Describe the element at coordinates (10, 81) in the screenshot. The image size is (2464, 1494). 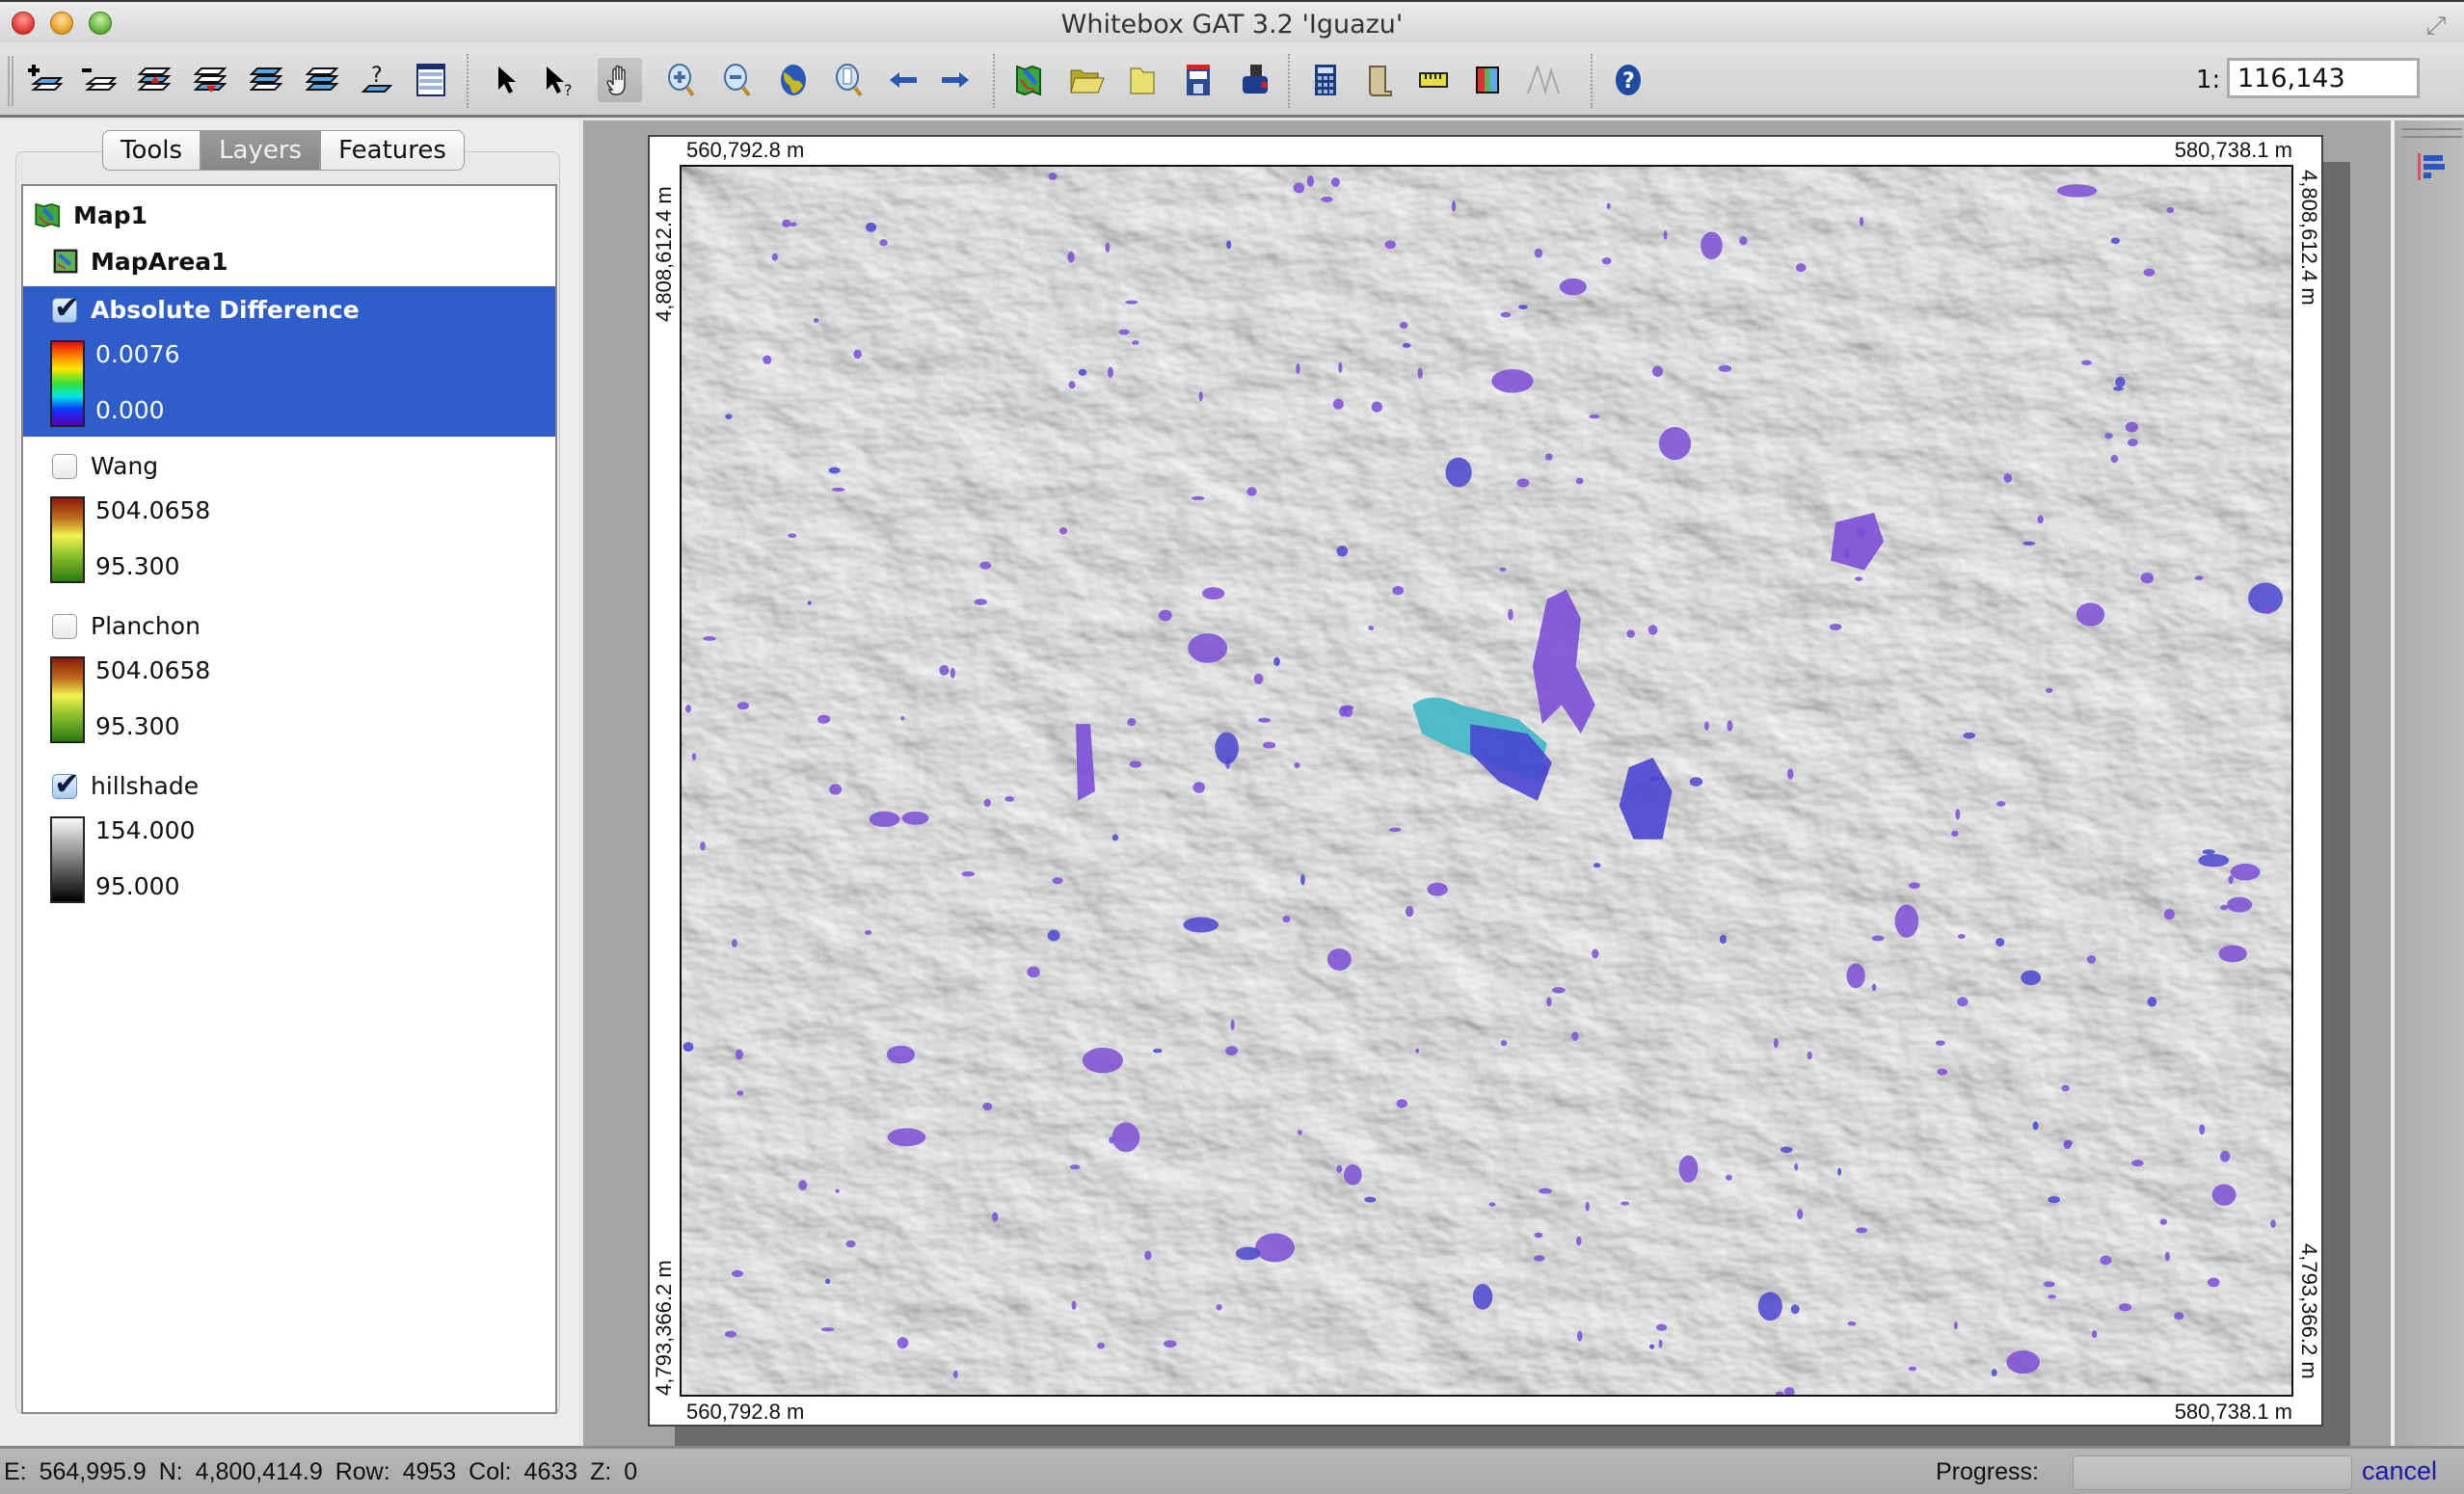
I see `toolbar-grip` at that location.